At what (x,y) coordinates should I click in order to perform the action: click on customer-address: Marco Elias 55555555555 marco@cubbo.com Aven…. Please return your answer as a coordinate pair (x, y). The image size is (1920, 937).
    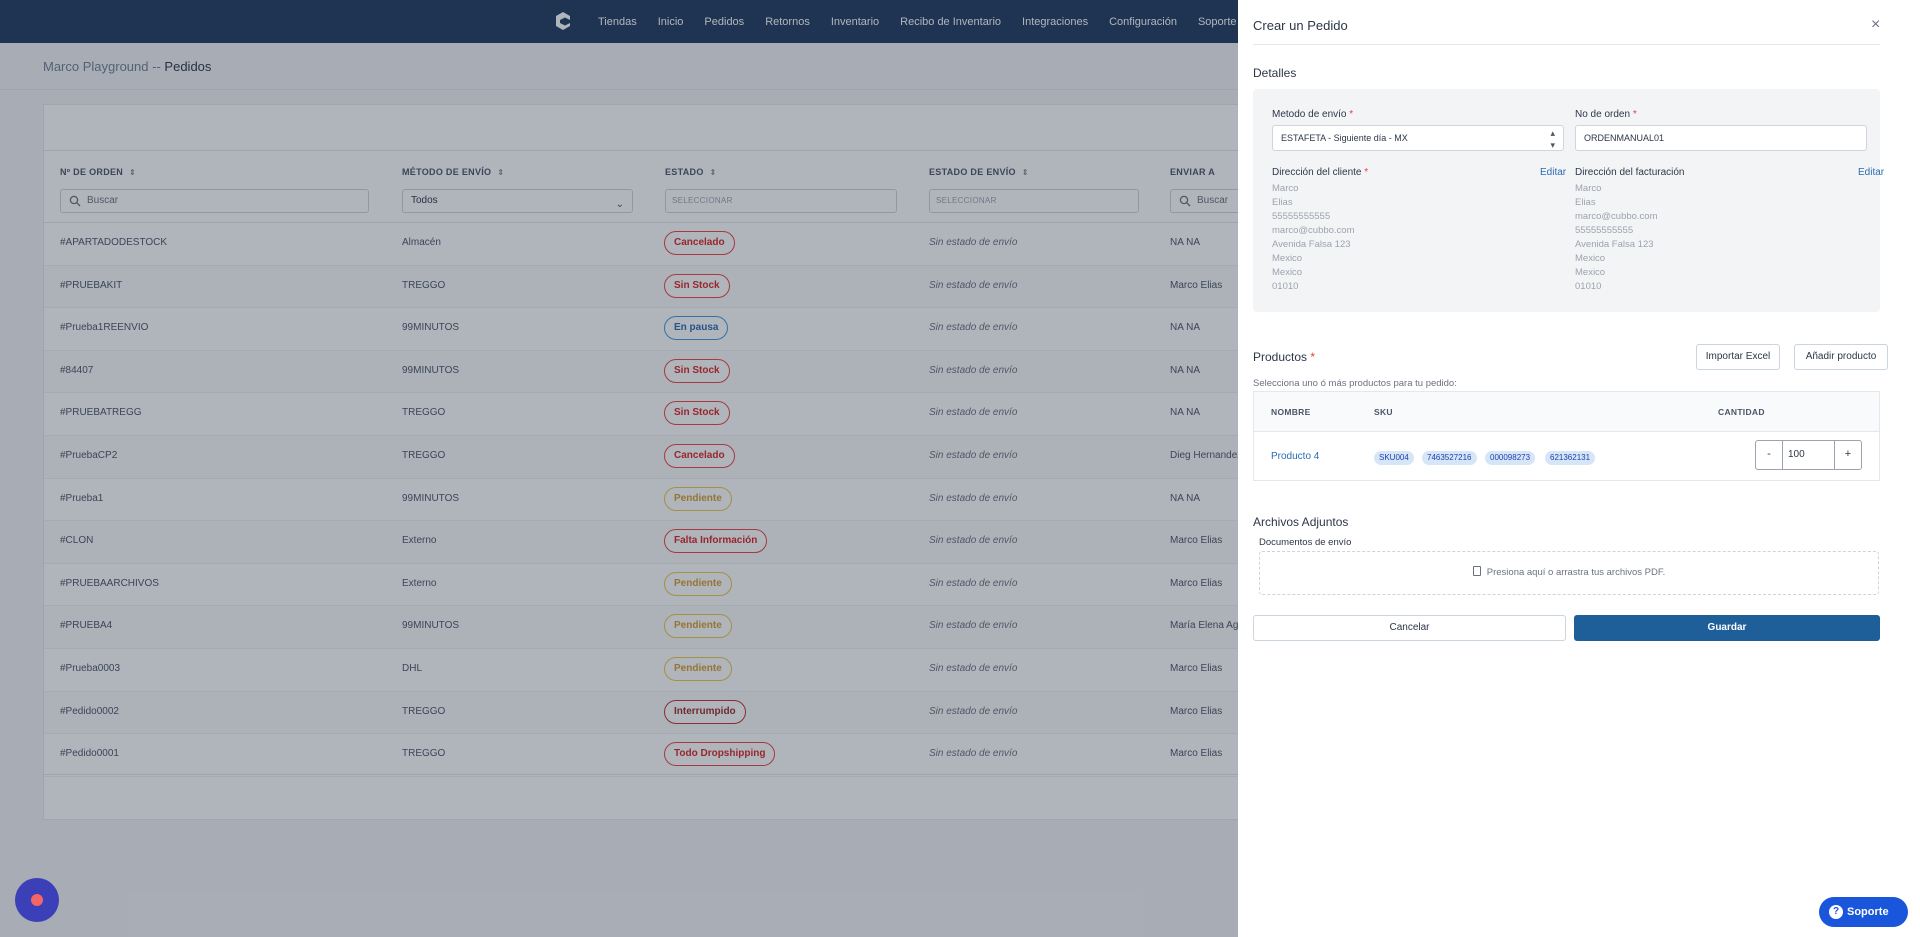
    Looking at the image, I should click on (1313, 238).